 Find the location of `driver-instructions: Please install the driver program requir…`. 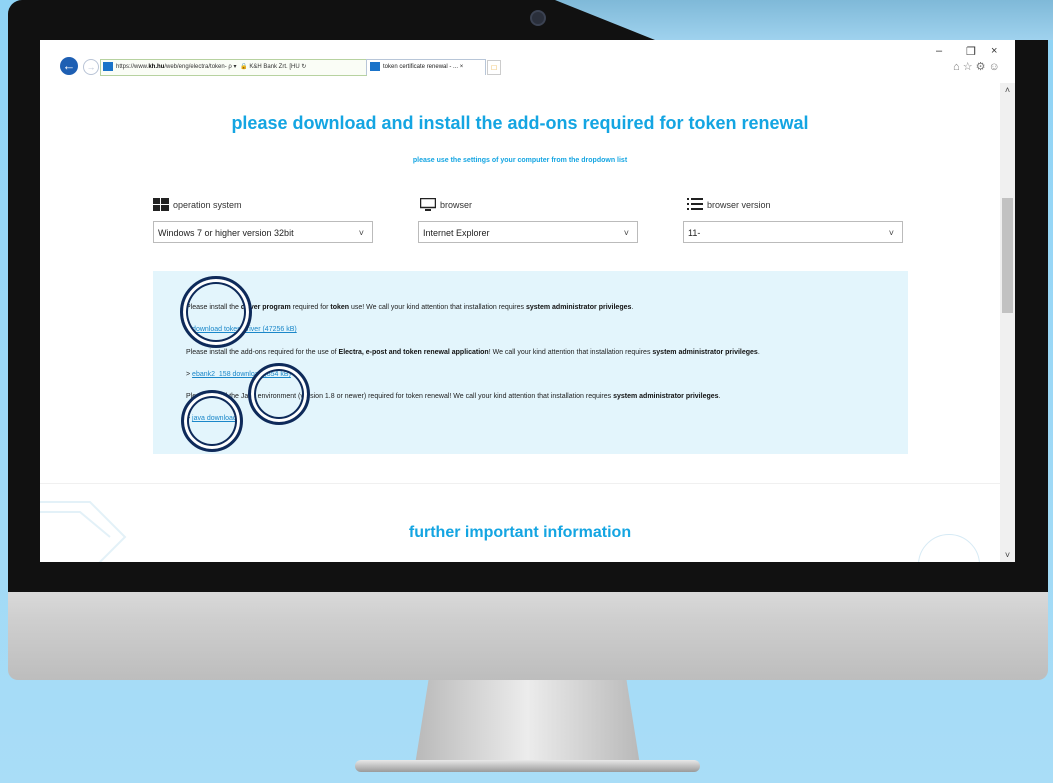

driver-instructions: Please install the driver program requir… is located at coordinates (410, 307).